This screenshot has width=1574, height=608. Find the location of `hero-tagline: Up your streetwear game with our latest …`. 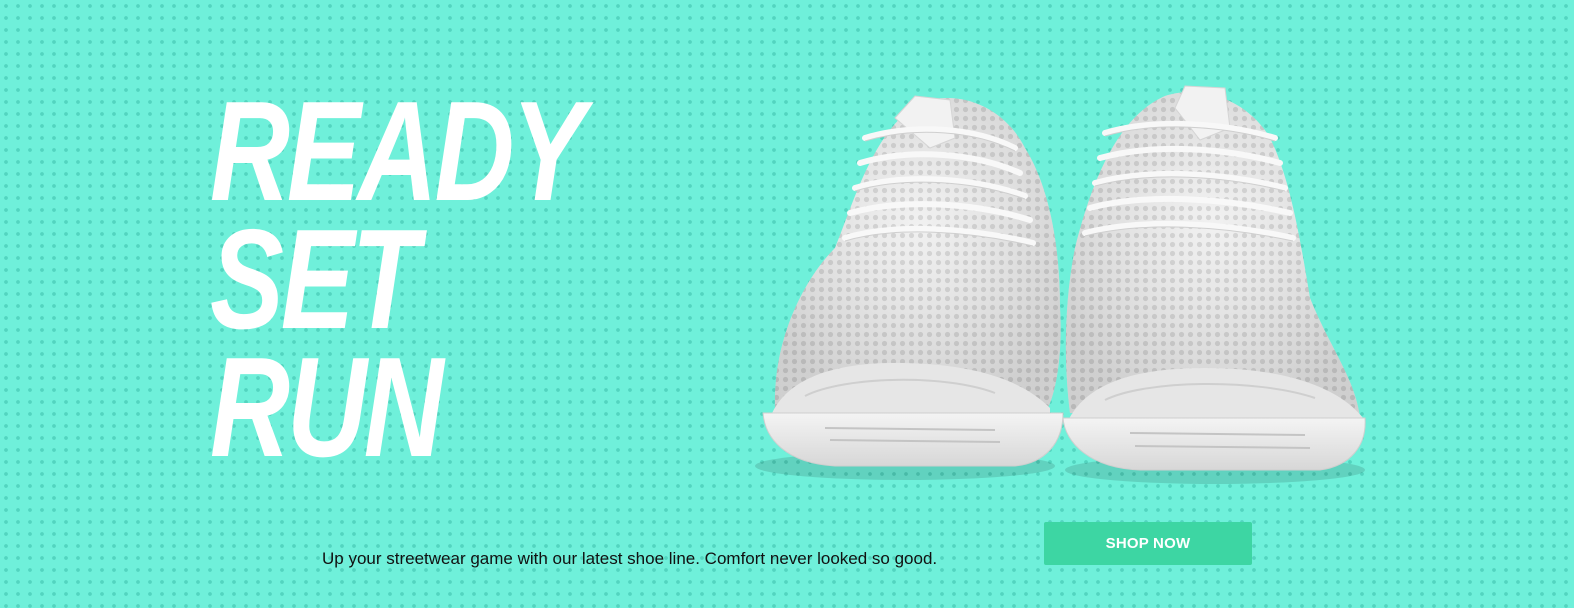

hero-tagline: Up your streetwear game with our latest … is located at coordinates (630, 558).